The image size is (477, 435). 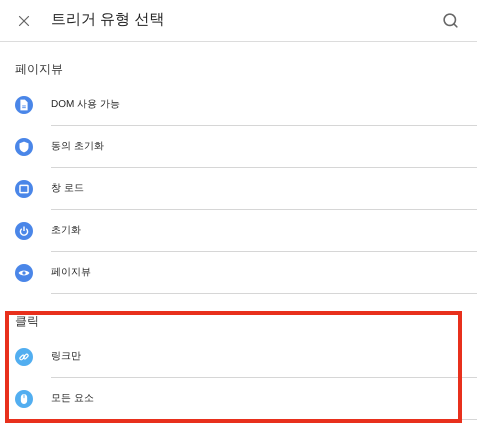 What do you see at coordinates (24, 399) in the screenshot?
I see `mouse-icon` at bounding box center [24, 399].